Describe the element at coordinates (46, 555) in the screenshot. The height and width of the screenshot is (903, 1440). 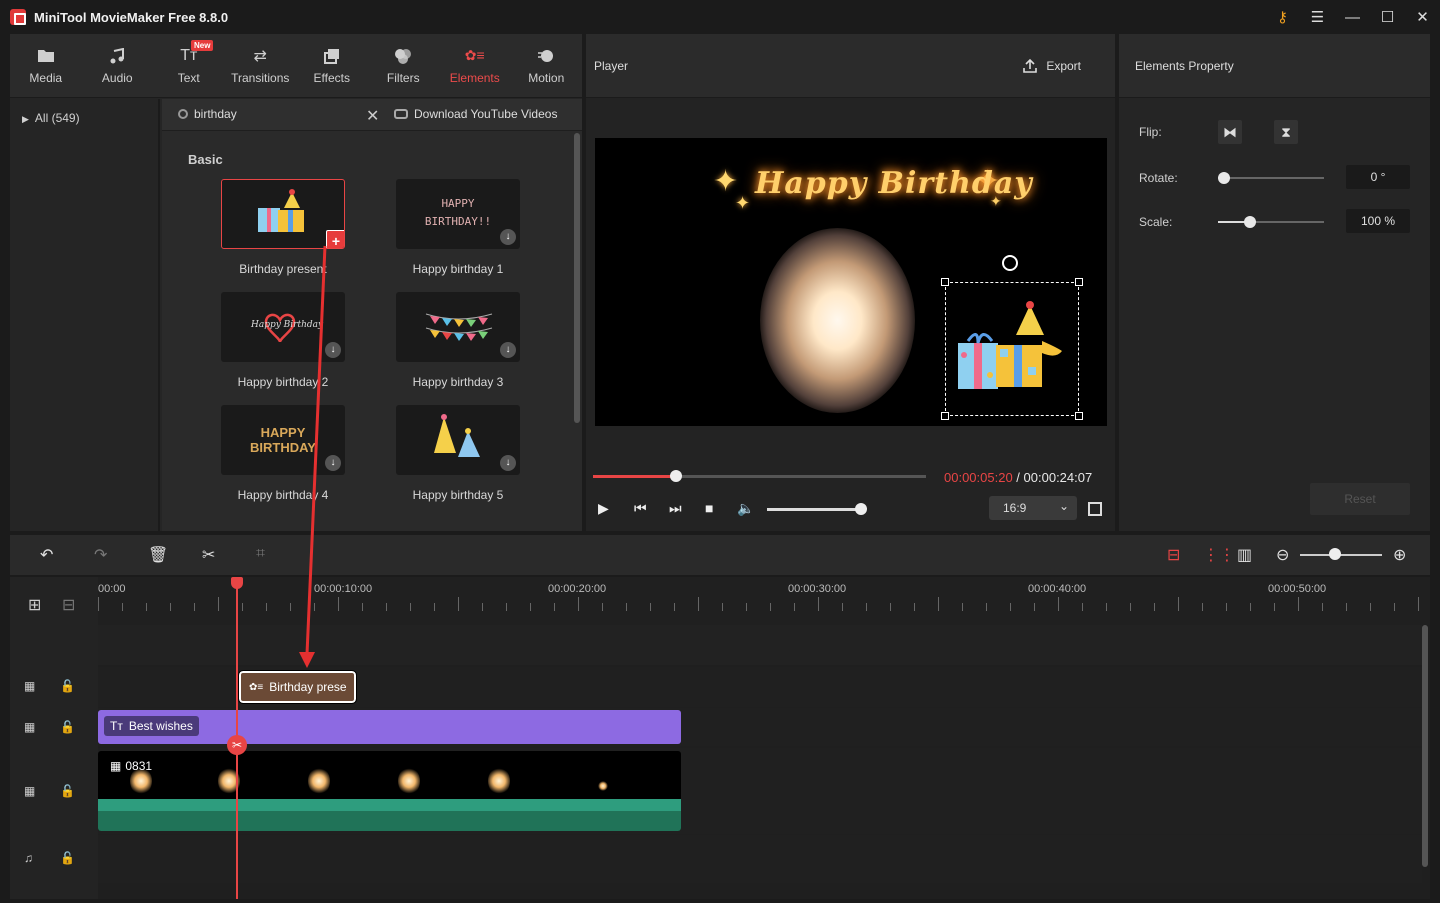
I see `undo-icon: ↶` at that location.